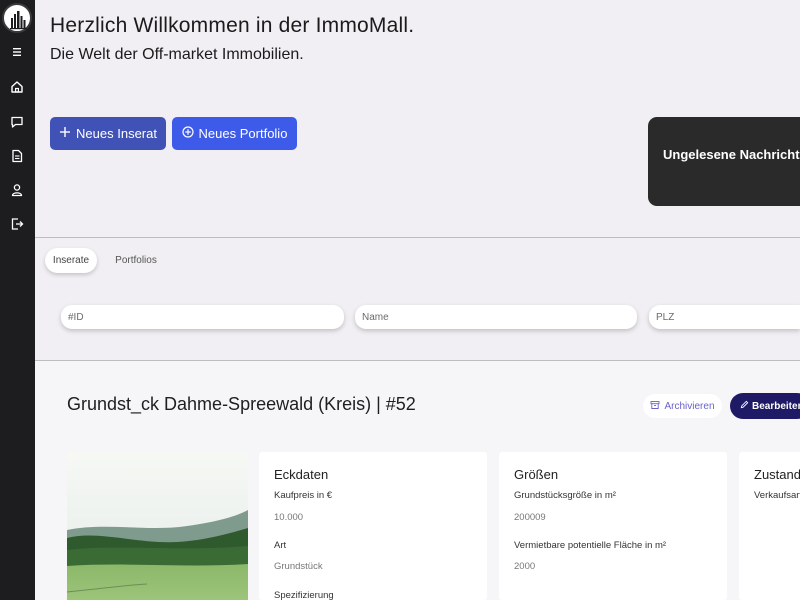 This screenshot has width=800, height=600. Describe the element at coordinates (565, 495) in the screenshot. I see `grundstueck-label: Grundstücksgröße in m²` at that location.